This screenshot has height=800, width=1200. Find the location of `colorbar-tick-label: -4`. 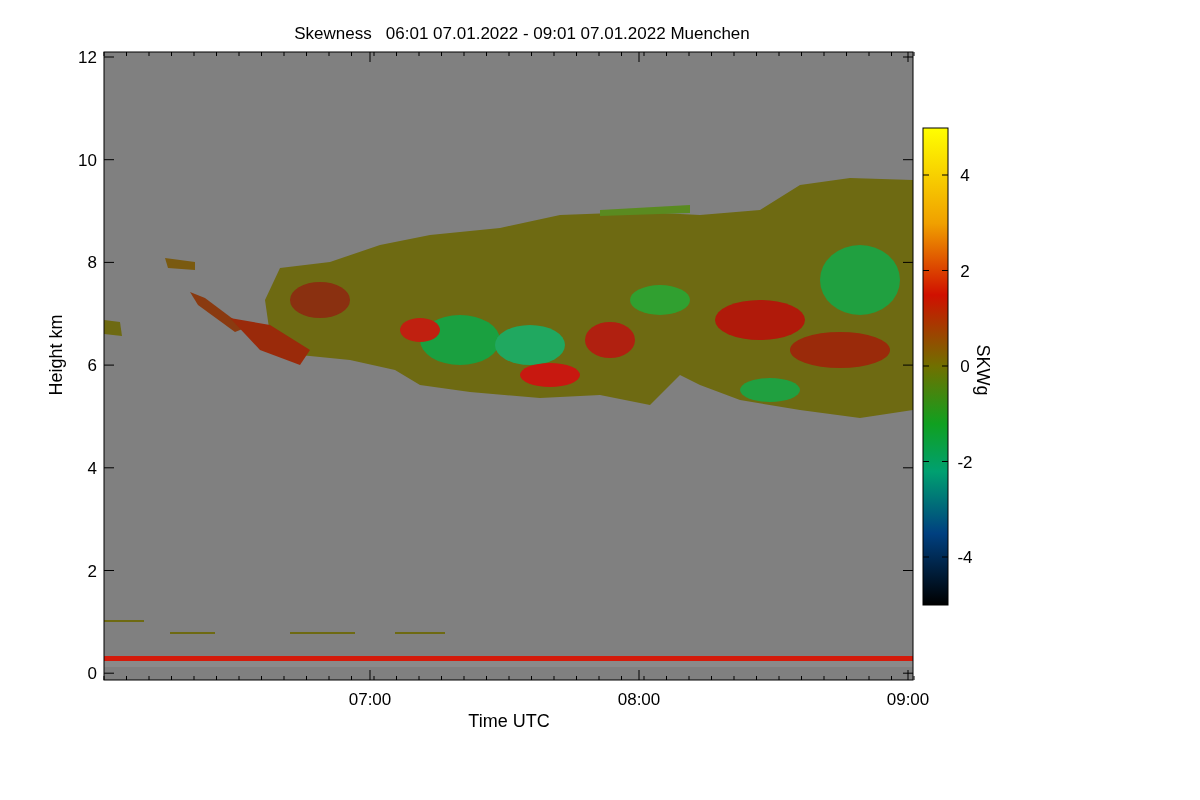

colorbar-tick-label: -4 is located at coordinates (965, 557).